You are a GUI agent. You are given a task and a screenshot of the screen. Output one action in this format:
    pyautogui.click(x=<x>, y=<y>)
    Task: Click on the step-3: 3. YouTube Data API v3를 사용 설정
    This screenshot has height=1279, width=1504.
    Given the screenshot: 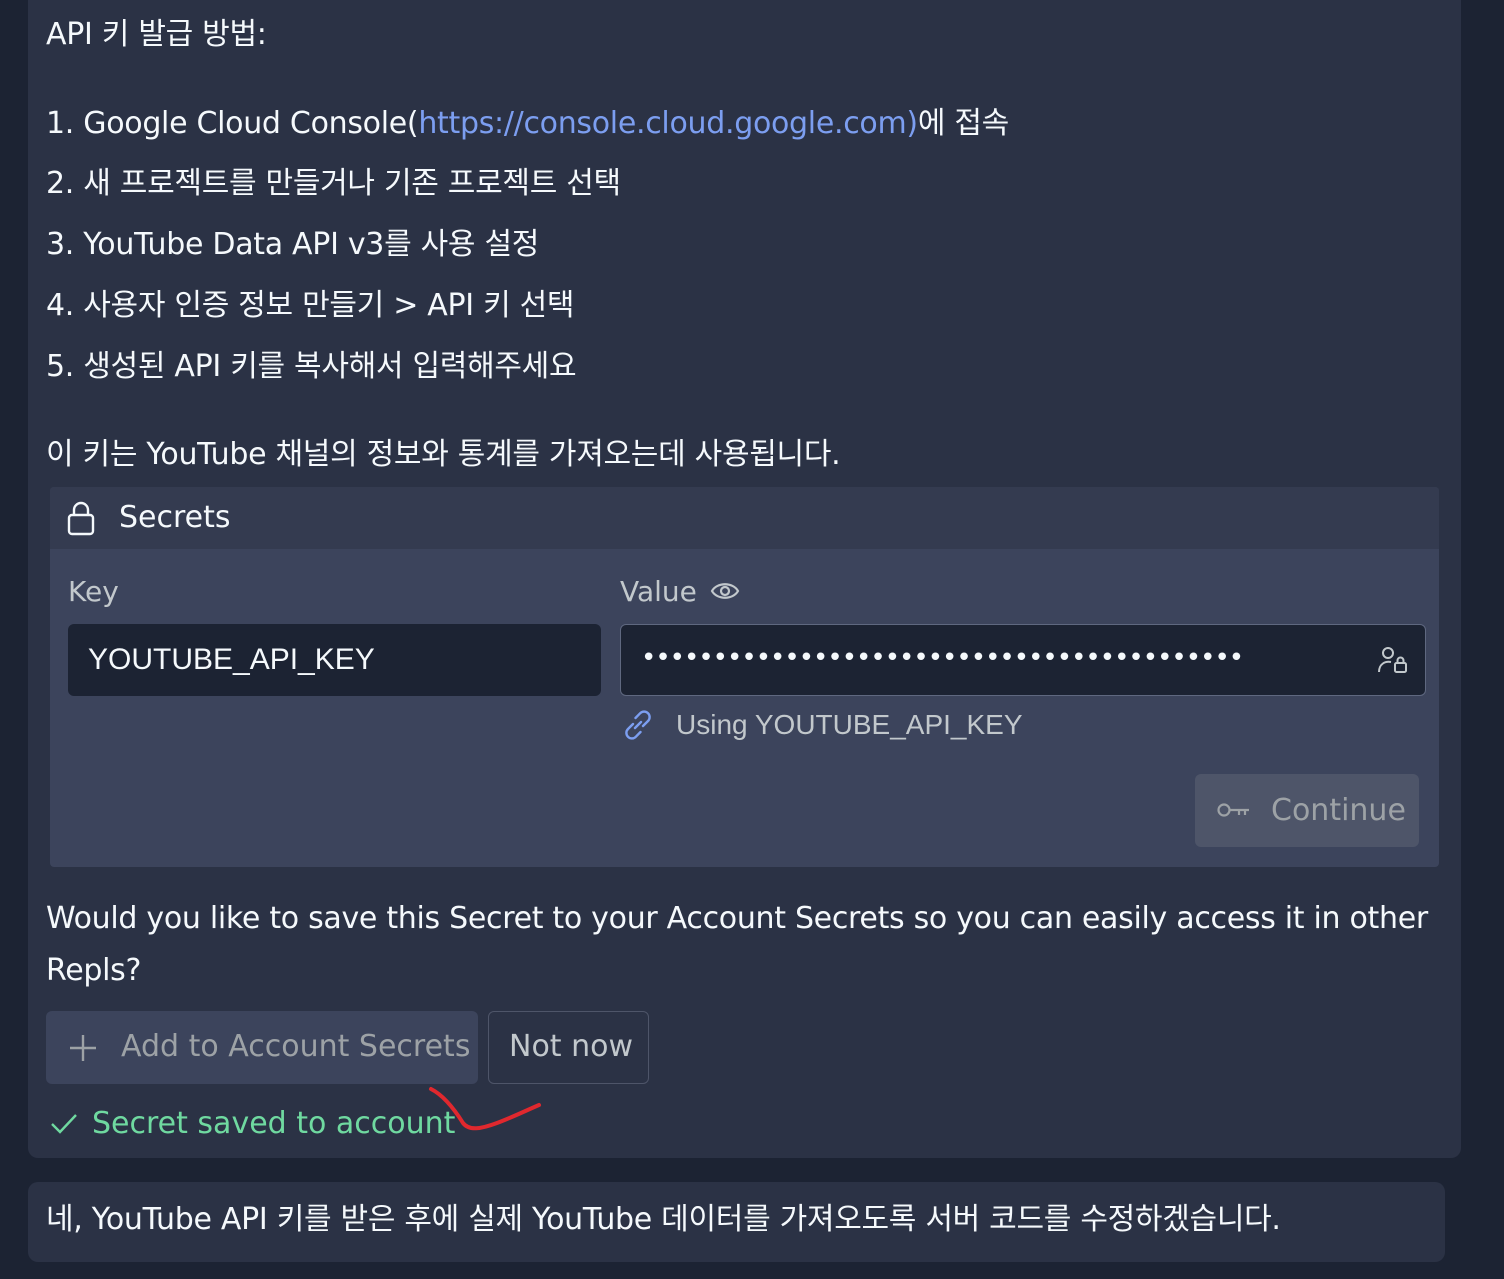 What is the action you would take?
    pyautogui.click(x=293, y=244)
    